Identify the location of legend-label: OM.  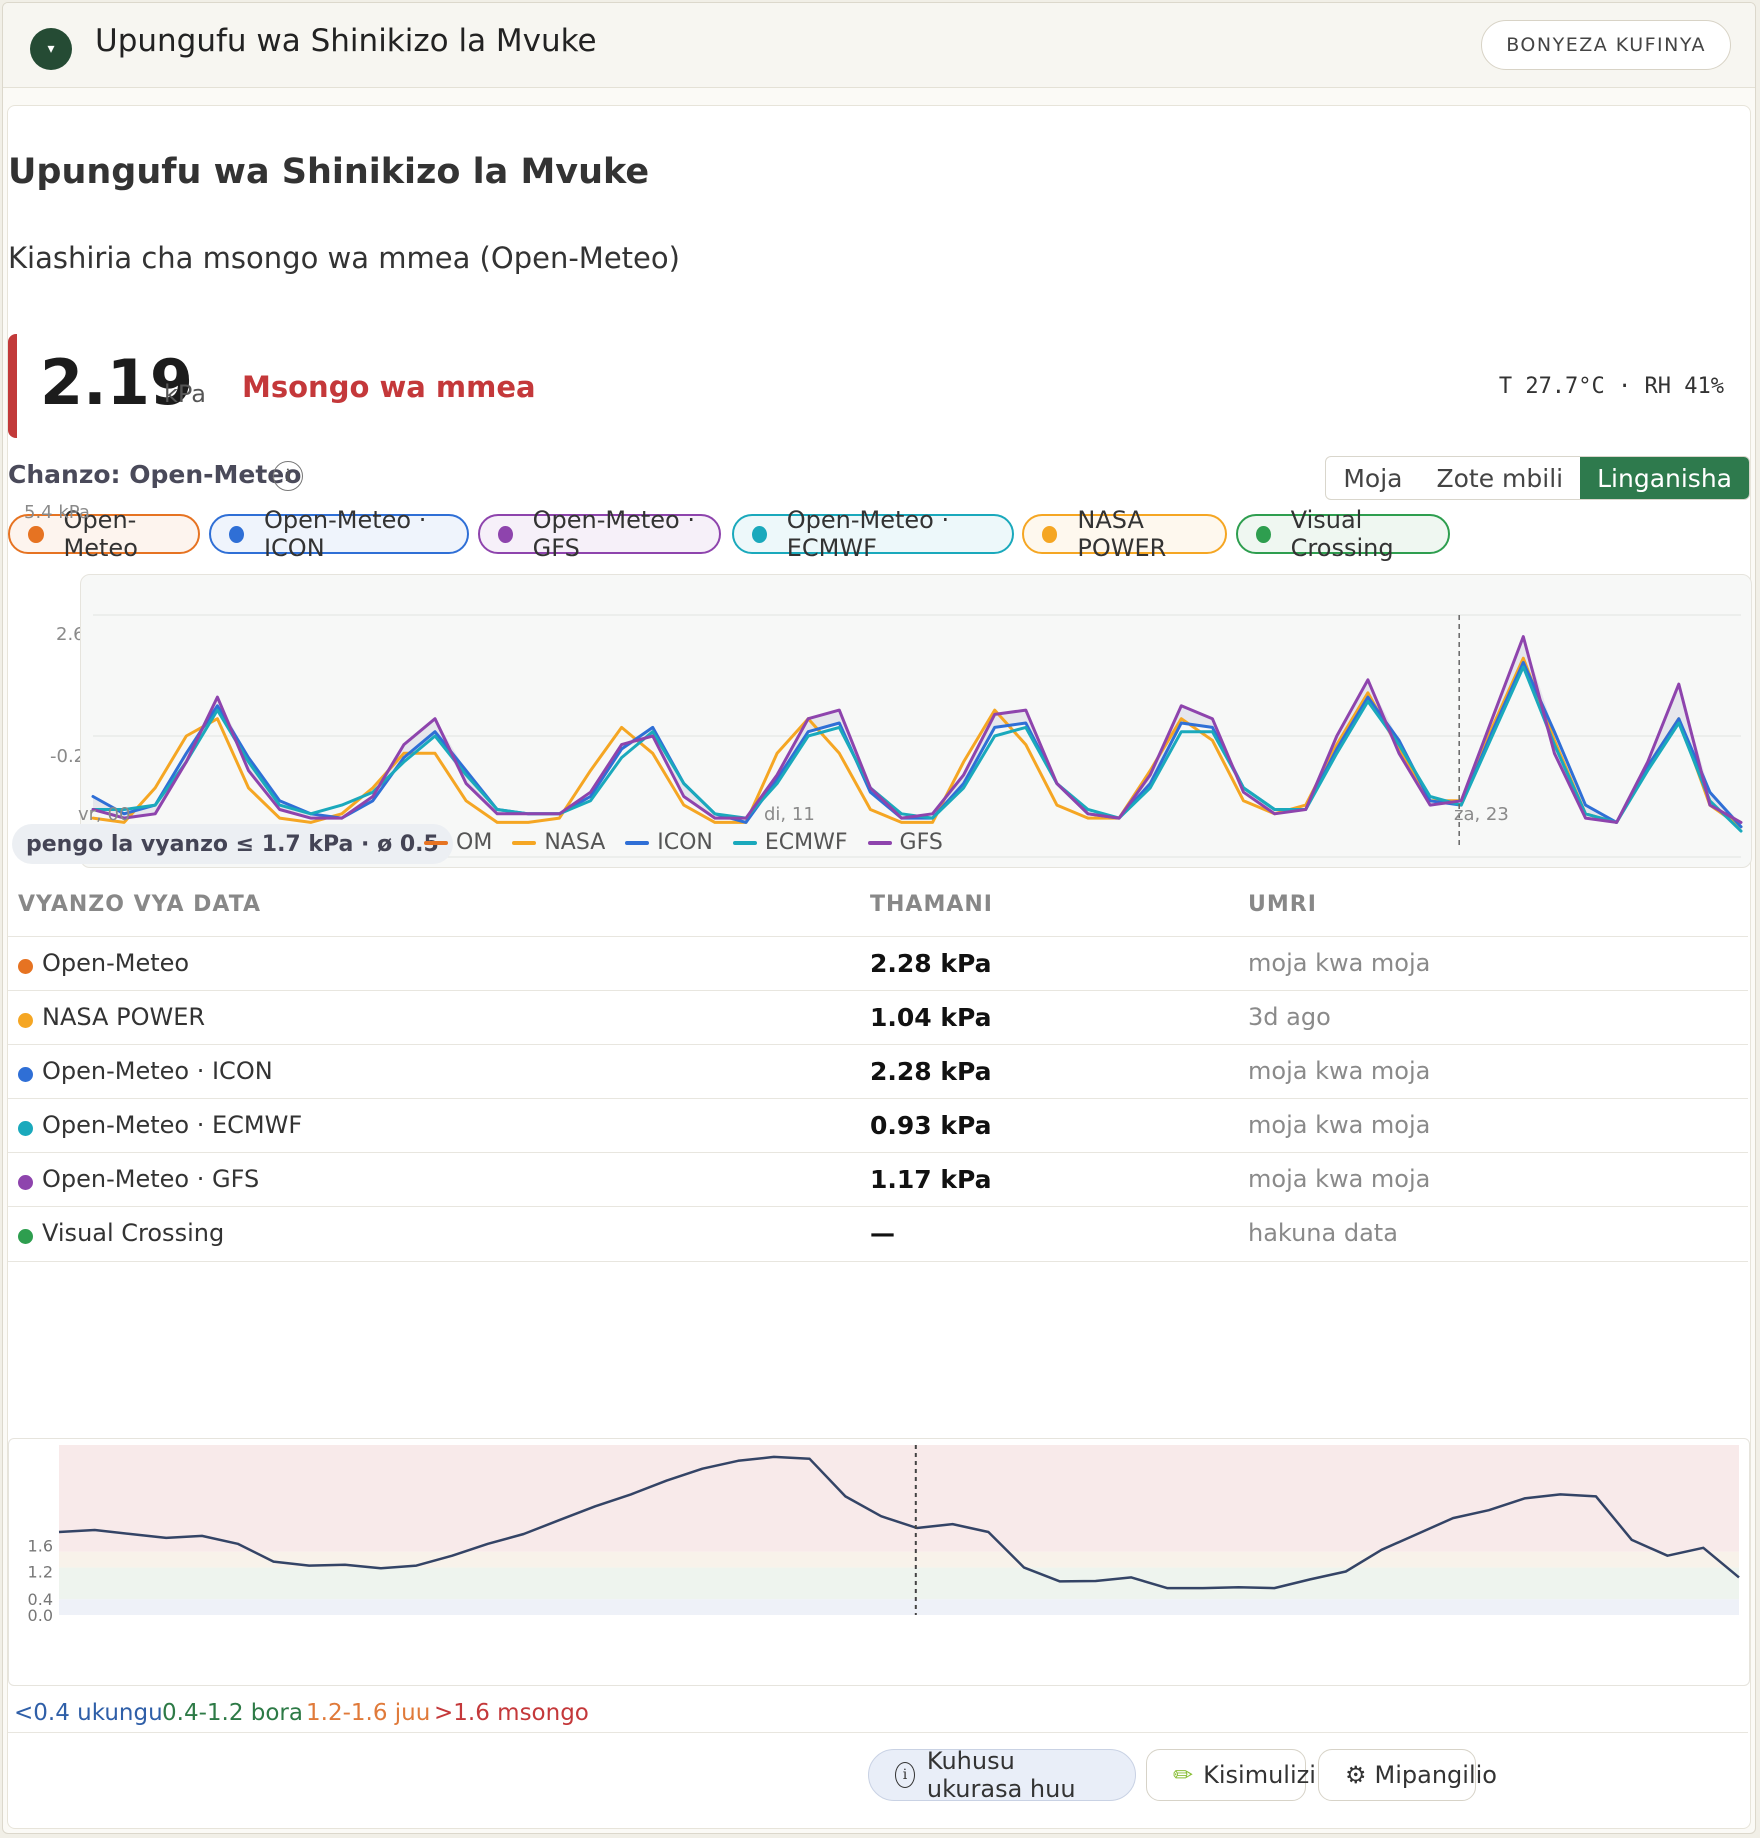
(474, 842).